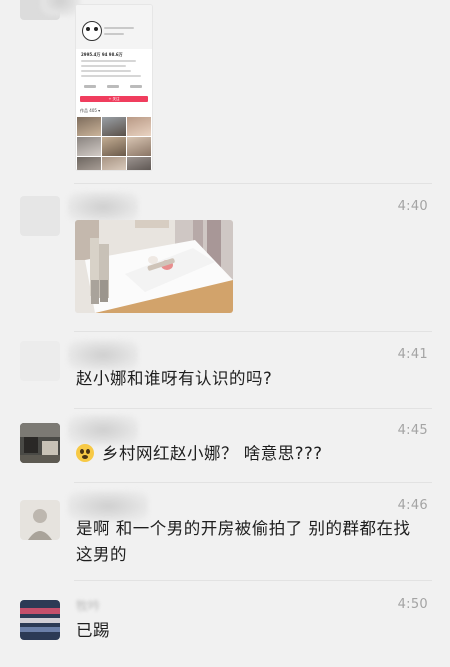 The image size is (450, 667). What do you see at coordinates (225, 625) in the screenshot?
I see `message-text: 牧吟 4:50 已踢` at bounding box center [225, 625].